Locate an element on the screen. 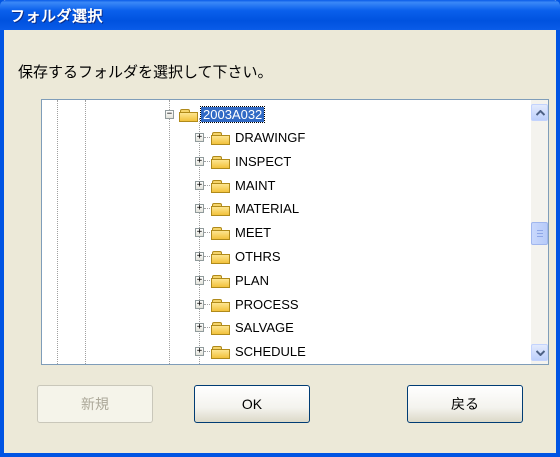 This screenshot has width=560, height=457. tree-node-label: INSPECT is located at coordinates (263, 161).